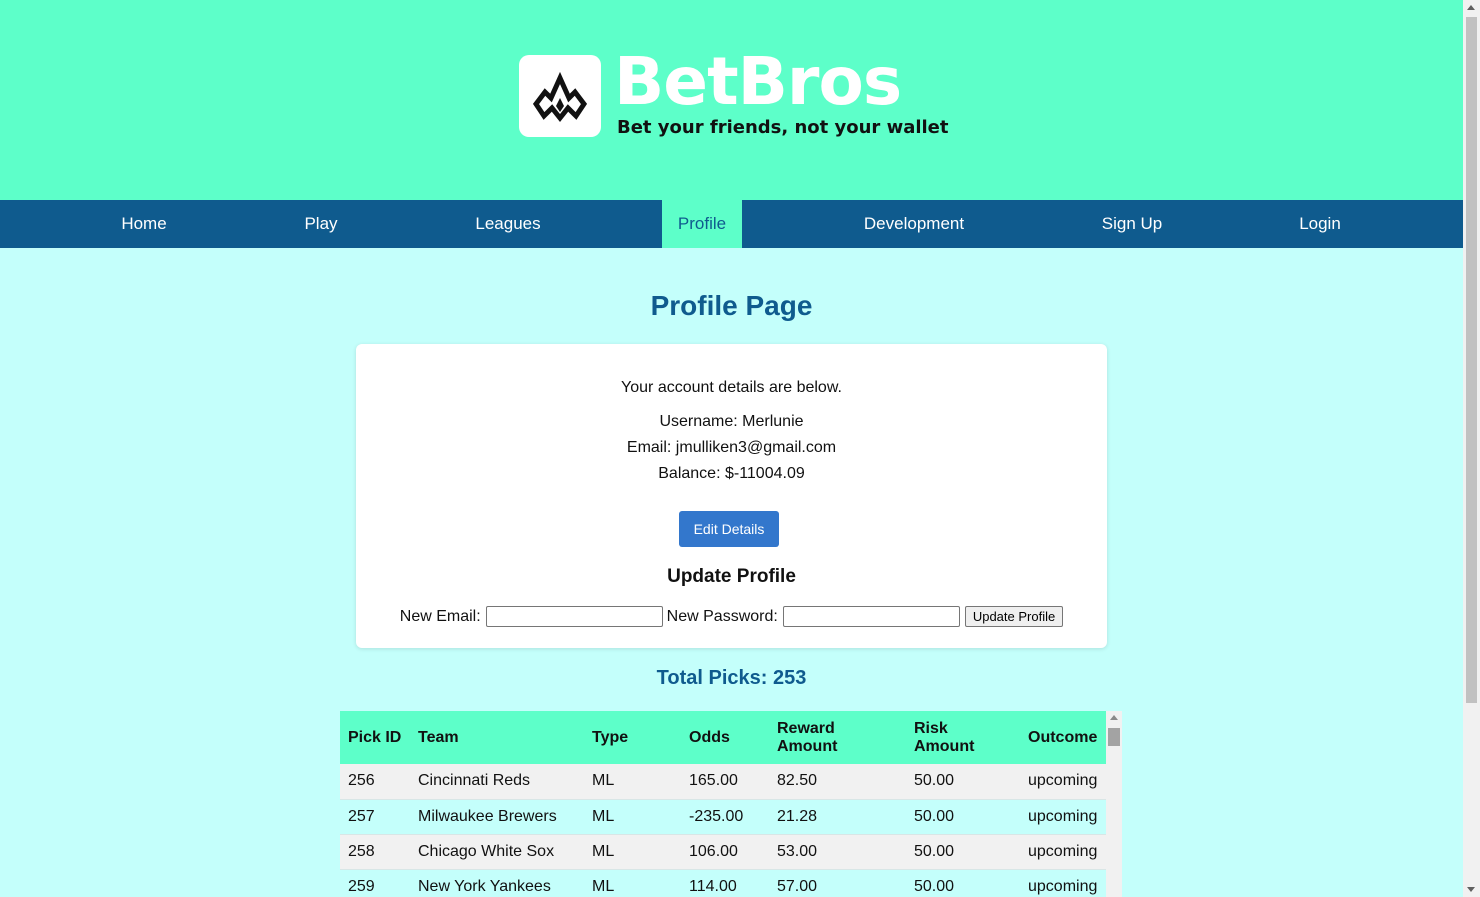  I want to click on new-email-label: New Email:, so click(440, 616).